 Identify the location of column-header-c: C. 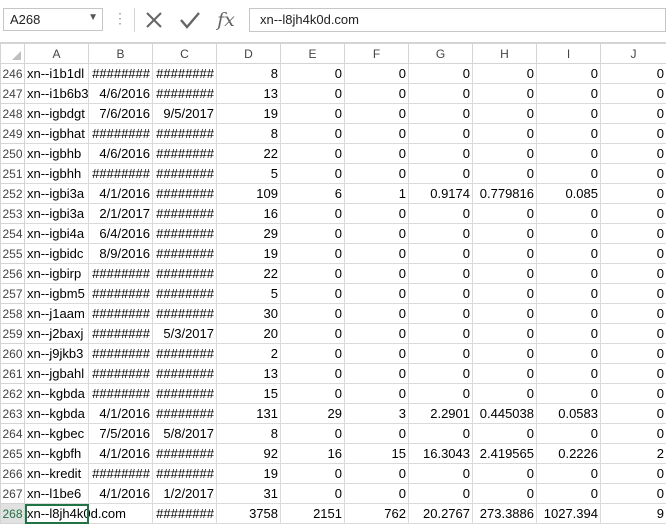
(184, 53).